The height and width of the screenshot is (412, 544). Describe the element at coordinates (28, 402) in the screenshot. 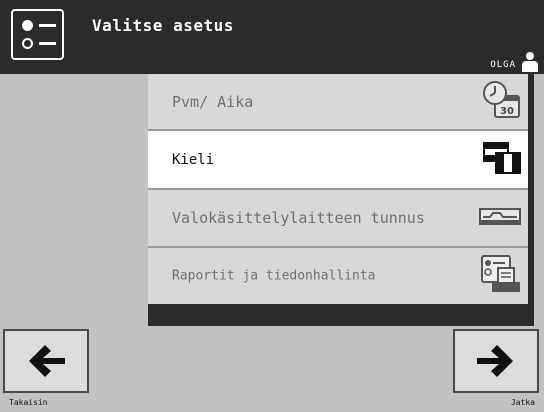

I see `back-button-label: Takaisin` at that location.